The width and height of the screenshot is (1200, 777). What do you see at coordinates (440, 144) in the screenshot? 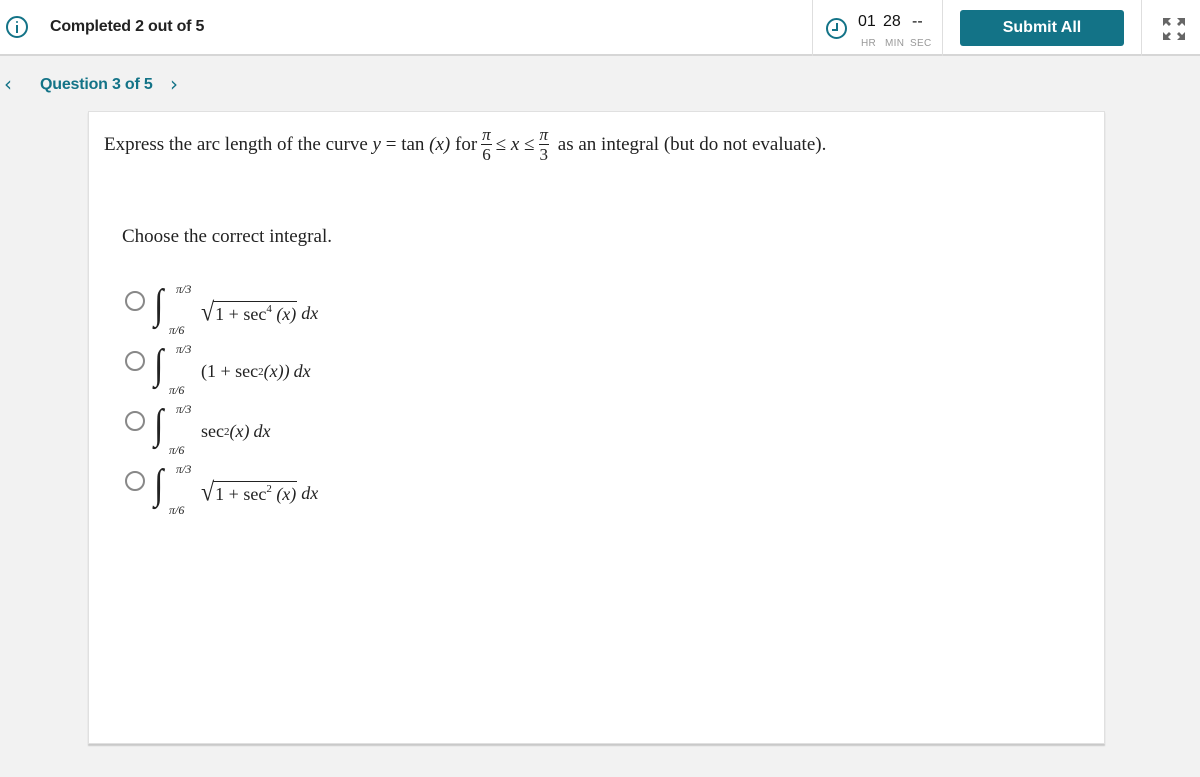
I see `math-arg: (x)` at bounding box center [440, 144].